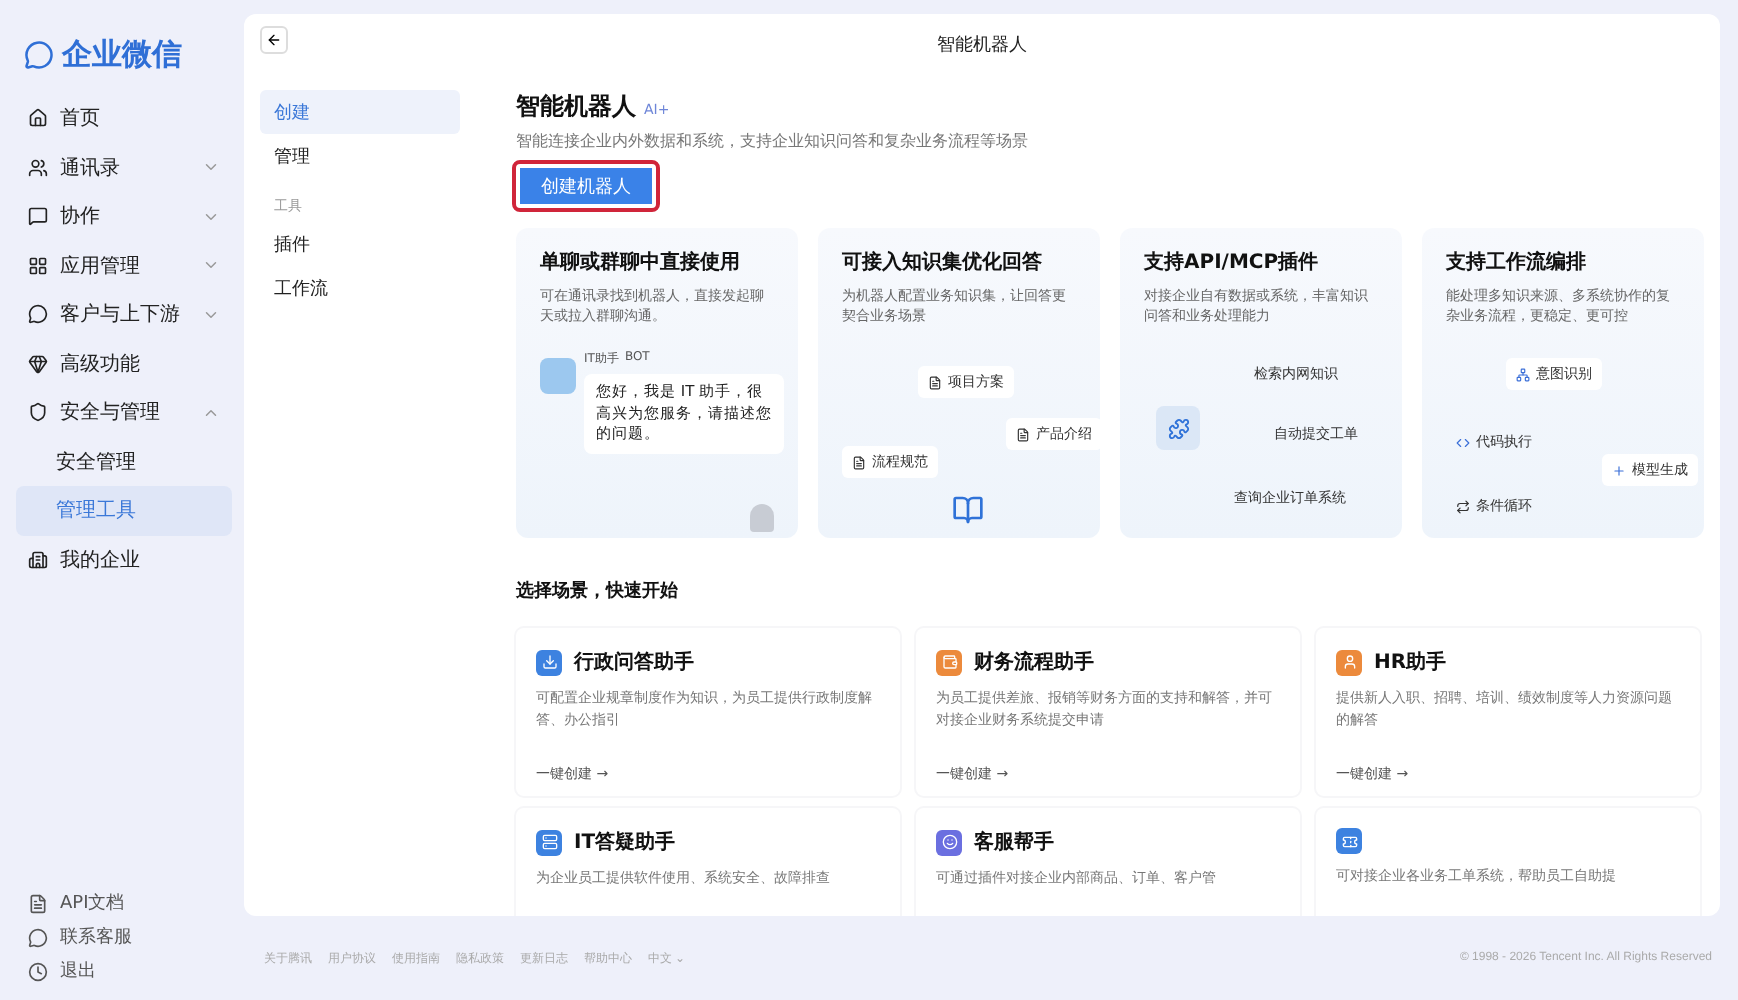 This screenshot has height=1000, width=1738. I want to click on shield-icon, so click(38, 412).